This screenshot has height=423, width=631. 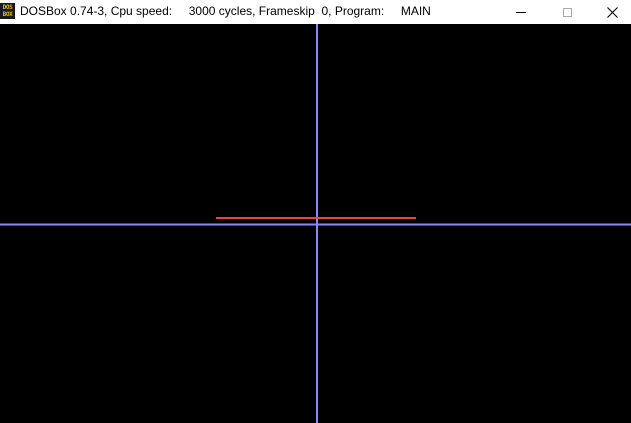 I want to click on minimize-button, so click(x=521, y=12).